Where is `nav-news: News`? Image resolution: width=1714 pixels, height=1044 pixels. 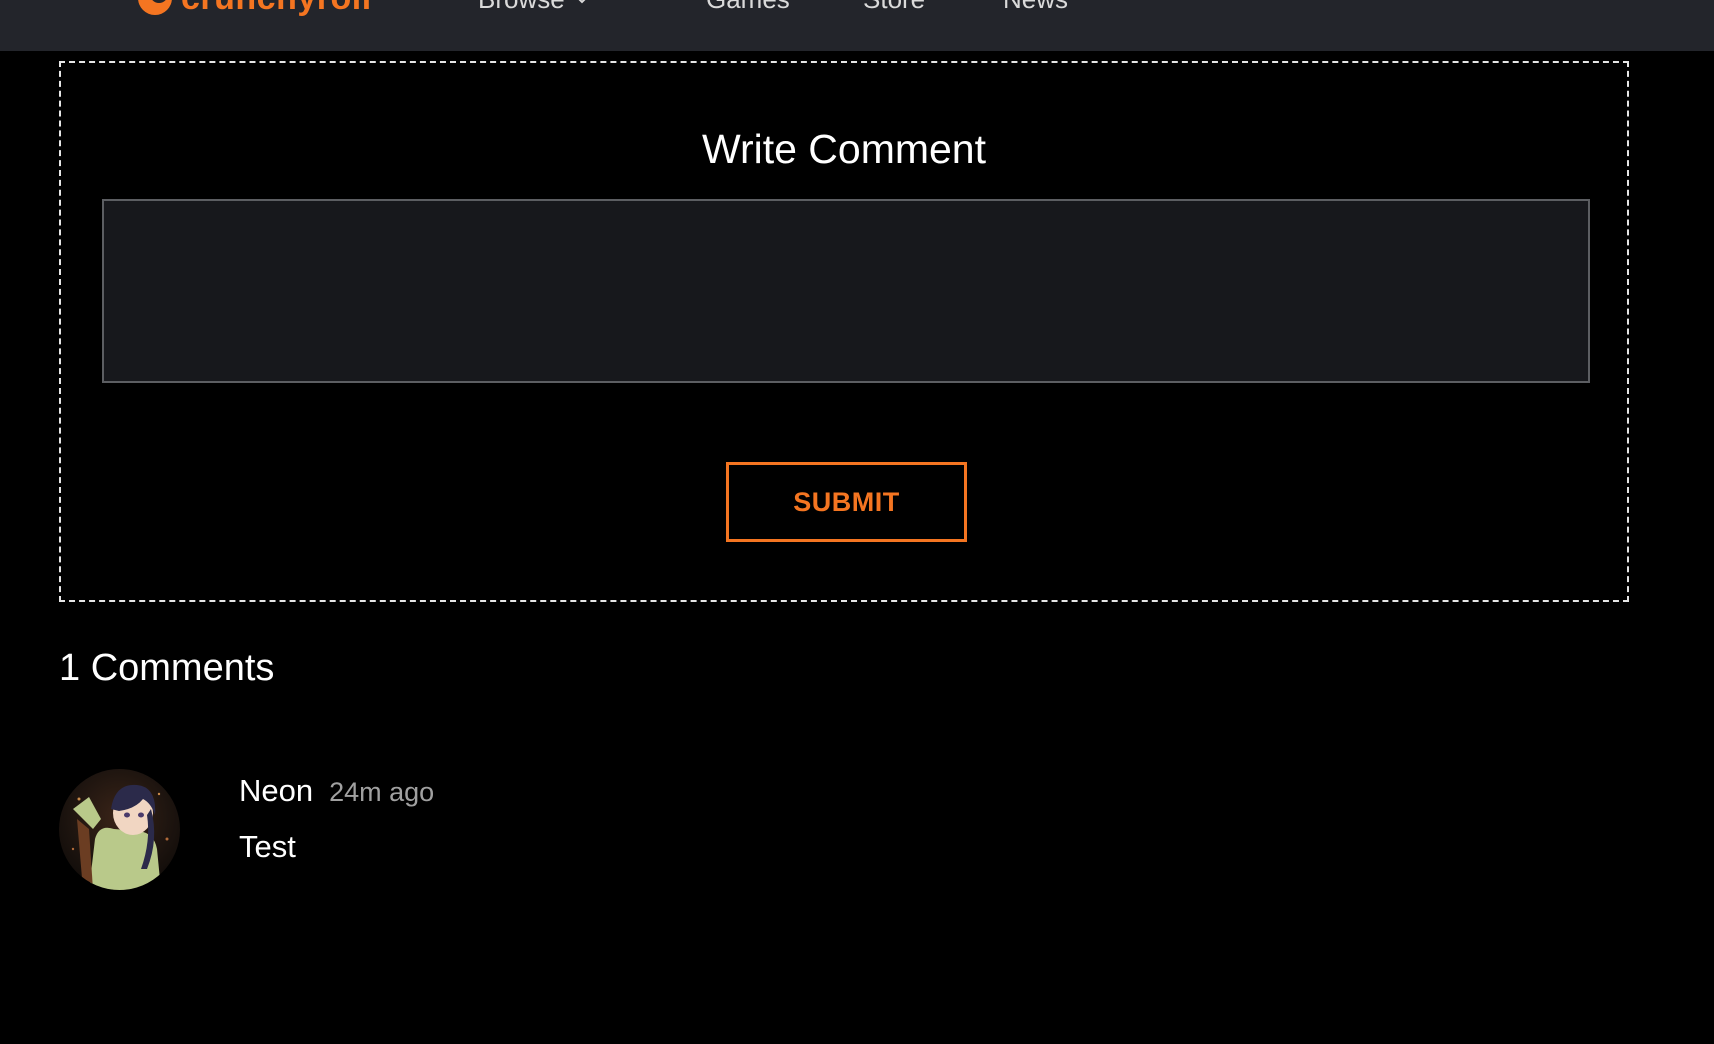
nav-news: News is located at coordinates (1035, 7).